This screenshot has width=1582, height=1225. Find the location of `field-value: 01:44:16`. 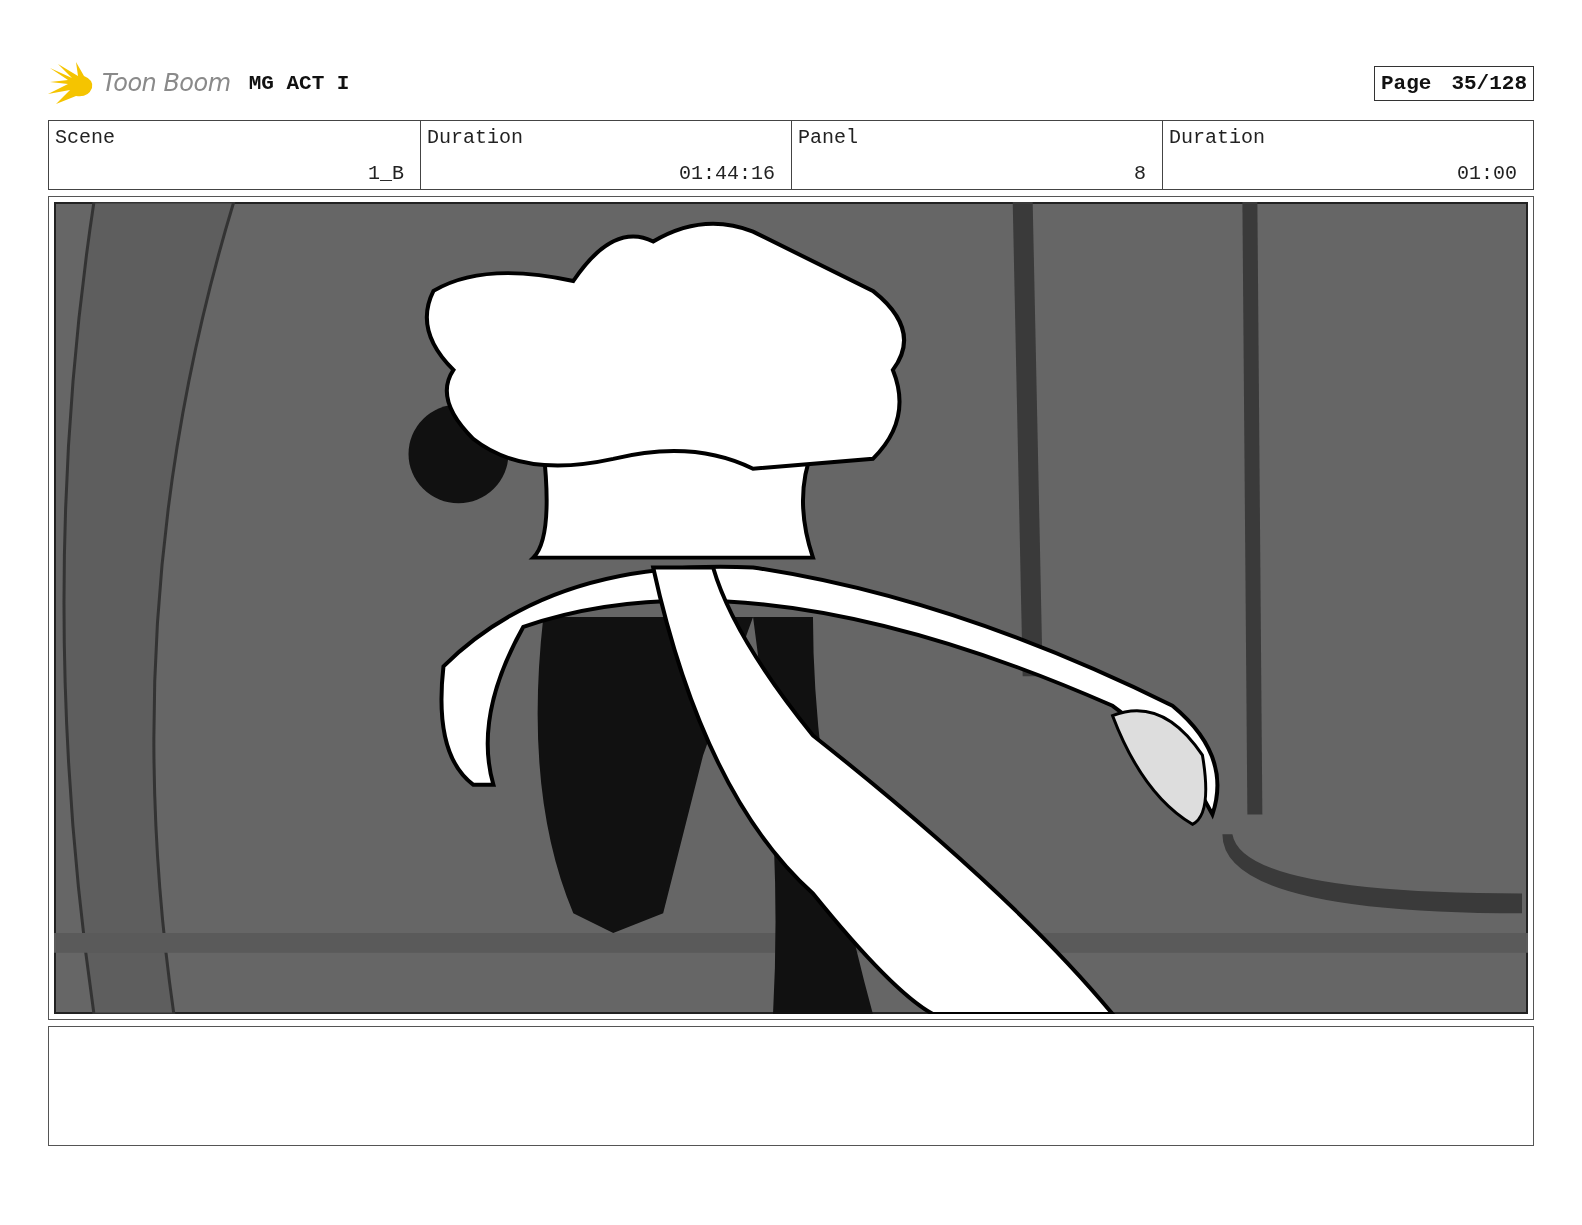

field-value: 01:44:16 is located at coordinates (727, 173).